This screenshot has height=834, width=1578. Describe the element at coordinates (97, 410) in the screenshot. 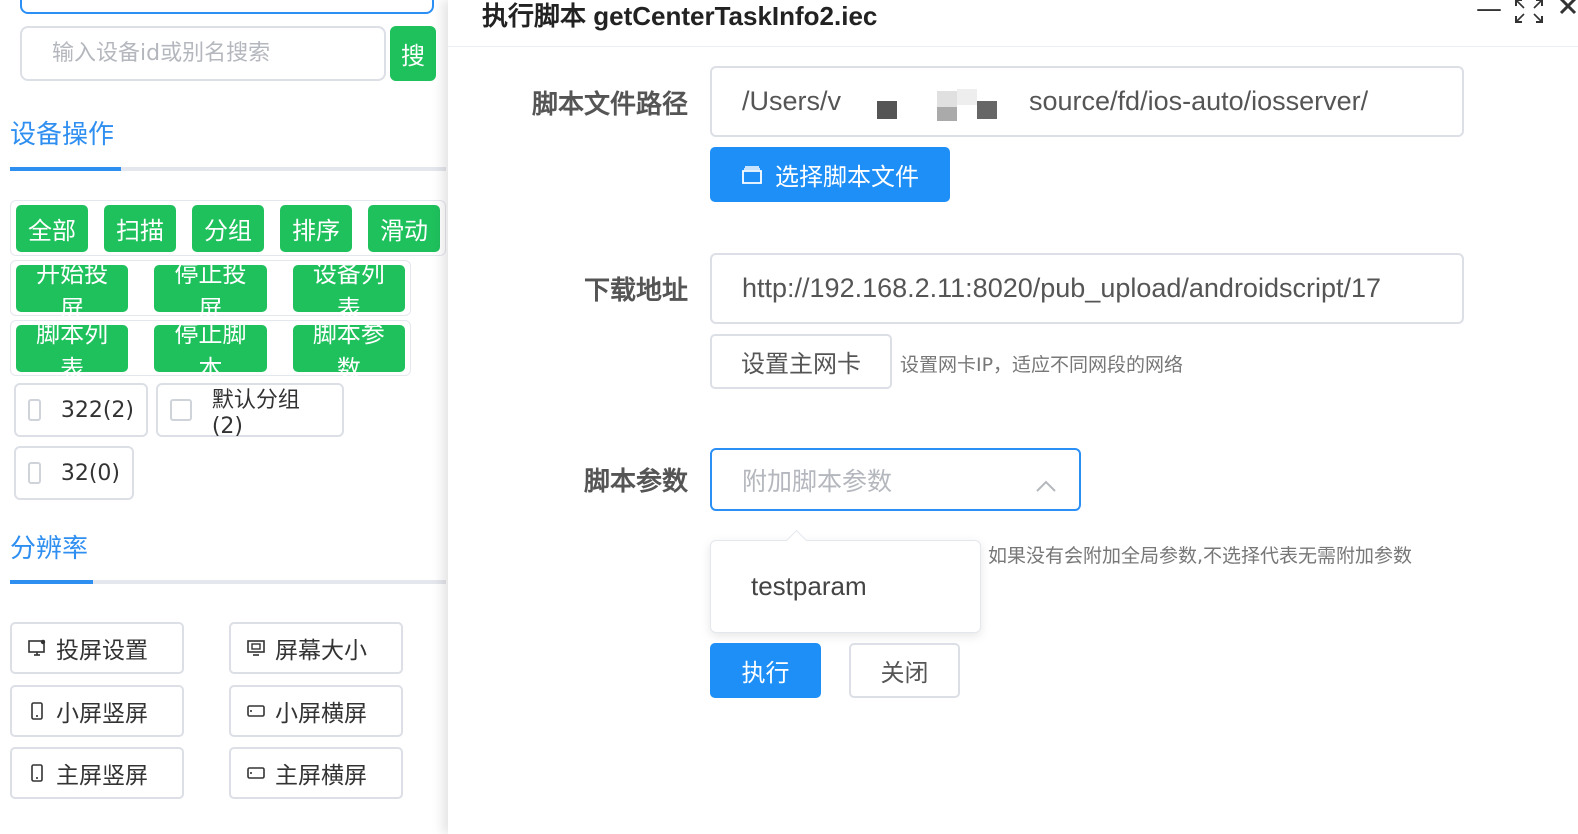

I see `group-label: 322(2)` at that location.